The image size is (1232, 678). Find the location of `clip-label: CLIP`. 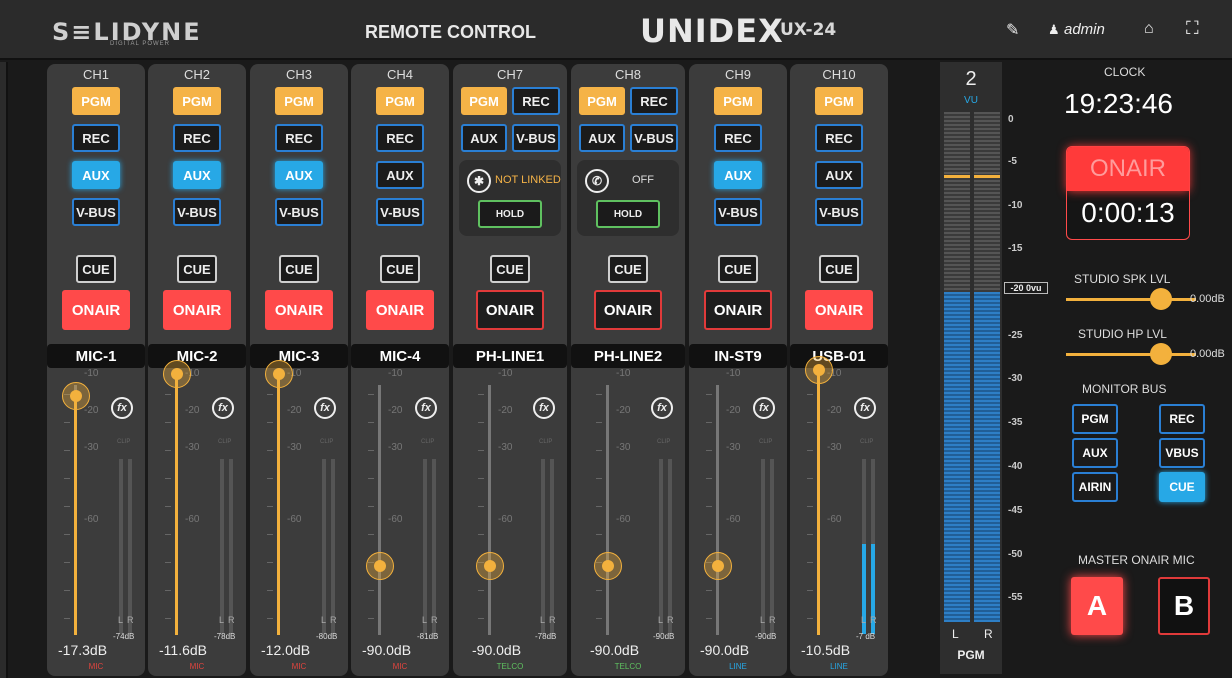

clip-label: CLIP is located at coordinates (664, 442).